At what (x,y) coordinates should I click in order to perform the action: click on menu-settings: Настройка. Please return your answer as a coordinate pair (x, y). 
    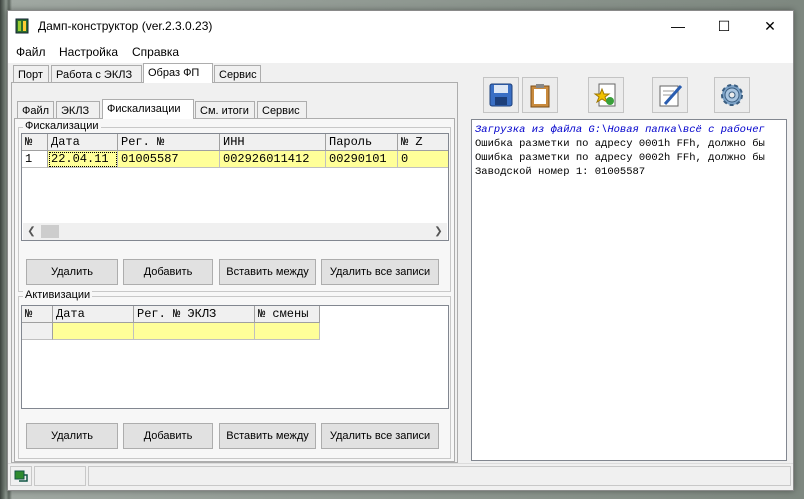
    Looking at the image, I should click on (88, 52).